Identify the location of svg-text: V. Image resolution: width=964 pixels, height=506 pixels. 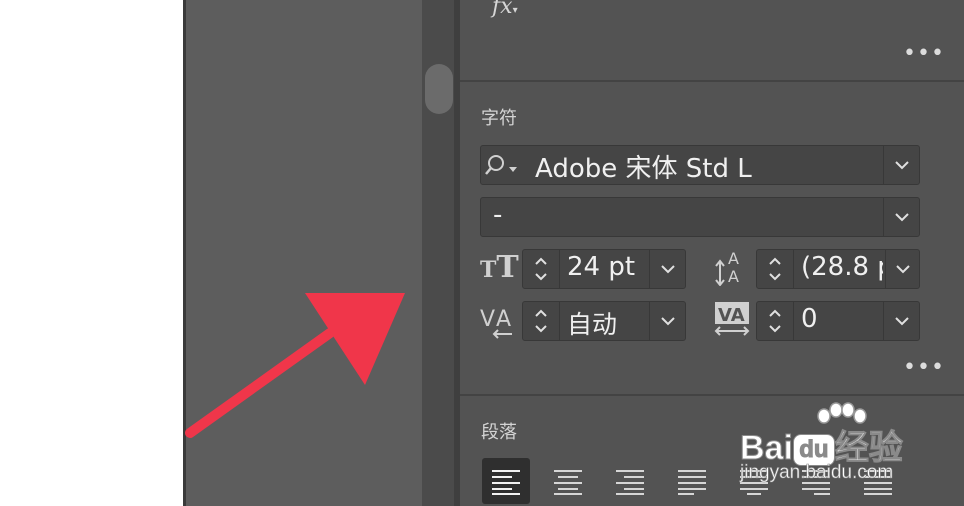
(487, 319).